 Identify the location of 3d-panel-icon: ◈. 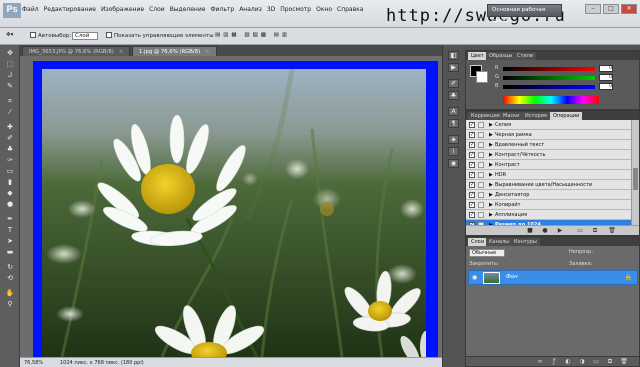
(453, 139).